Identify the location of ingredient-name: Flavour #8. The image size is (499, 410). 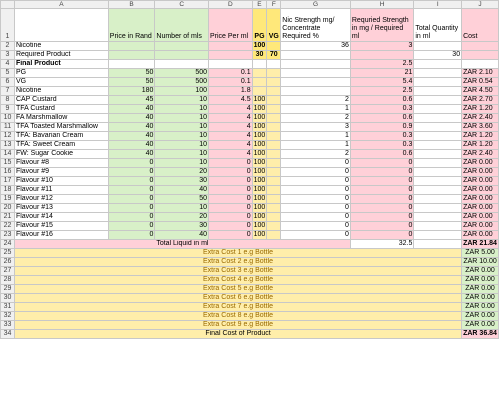
(61, 163).